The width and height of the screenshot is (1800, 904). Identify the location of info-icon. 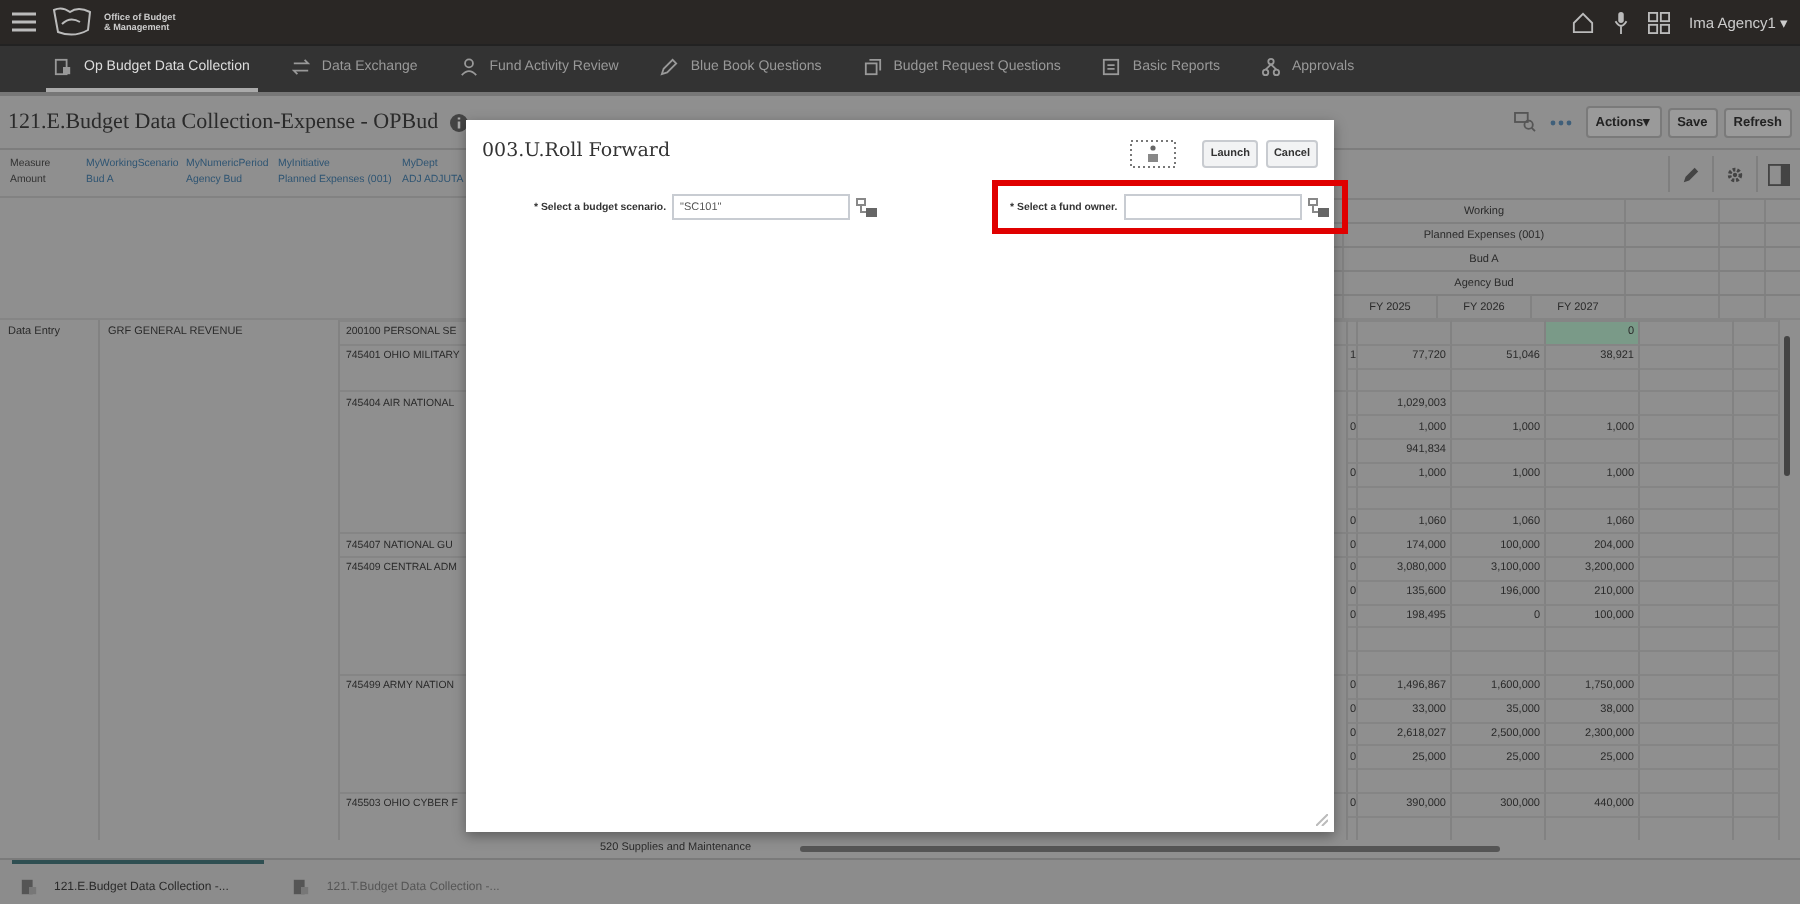
(459, 122).